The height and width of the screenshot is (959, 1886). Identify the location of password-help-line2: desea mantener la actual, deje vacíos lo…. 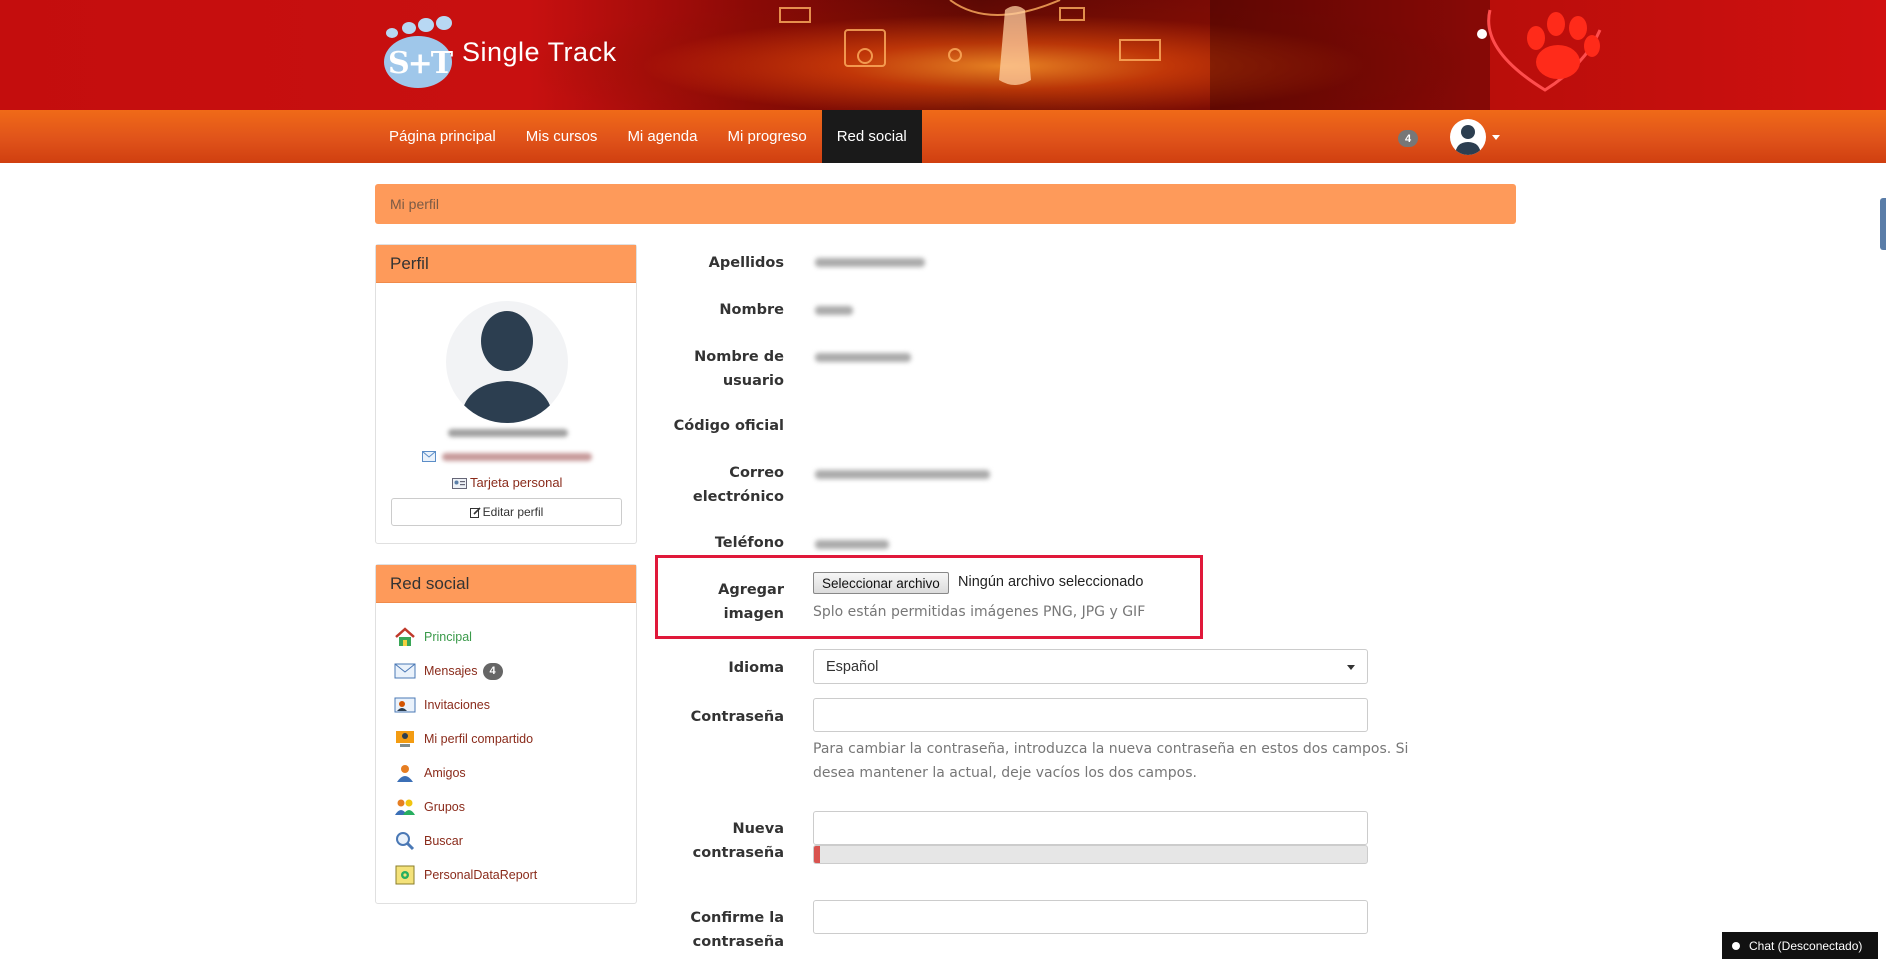
(1005, 773).